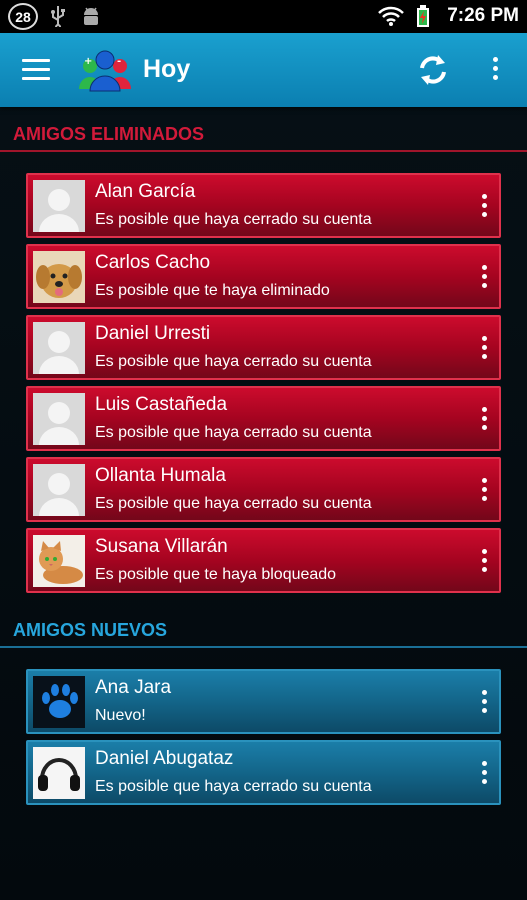 The width and height of the screenshot is (527, 900). I want to click on friend-status: Es posible que te haya eliminado, so click(212, 290).